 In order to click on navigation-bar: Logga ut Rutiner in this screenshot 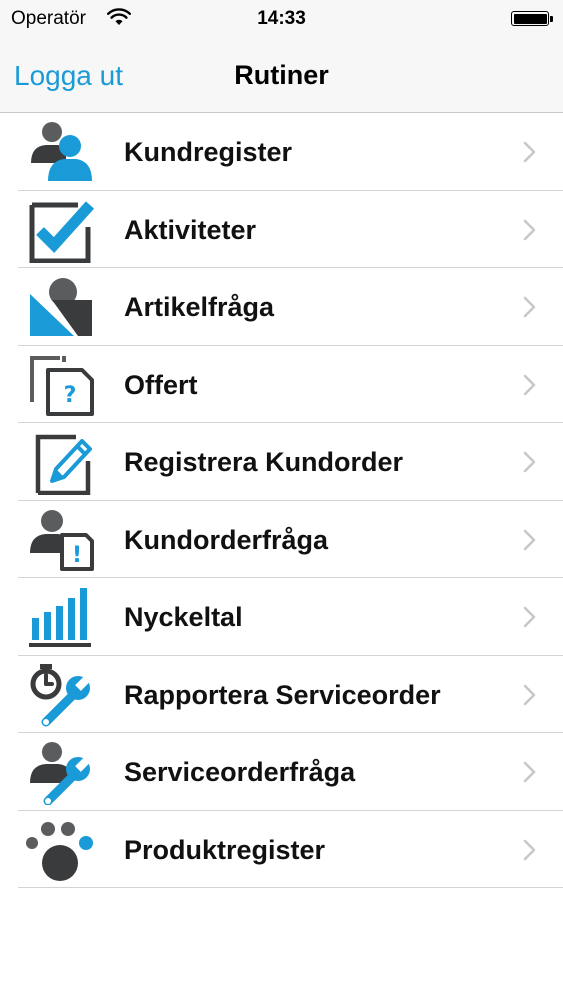, I will do `click(281, 76)`.